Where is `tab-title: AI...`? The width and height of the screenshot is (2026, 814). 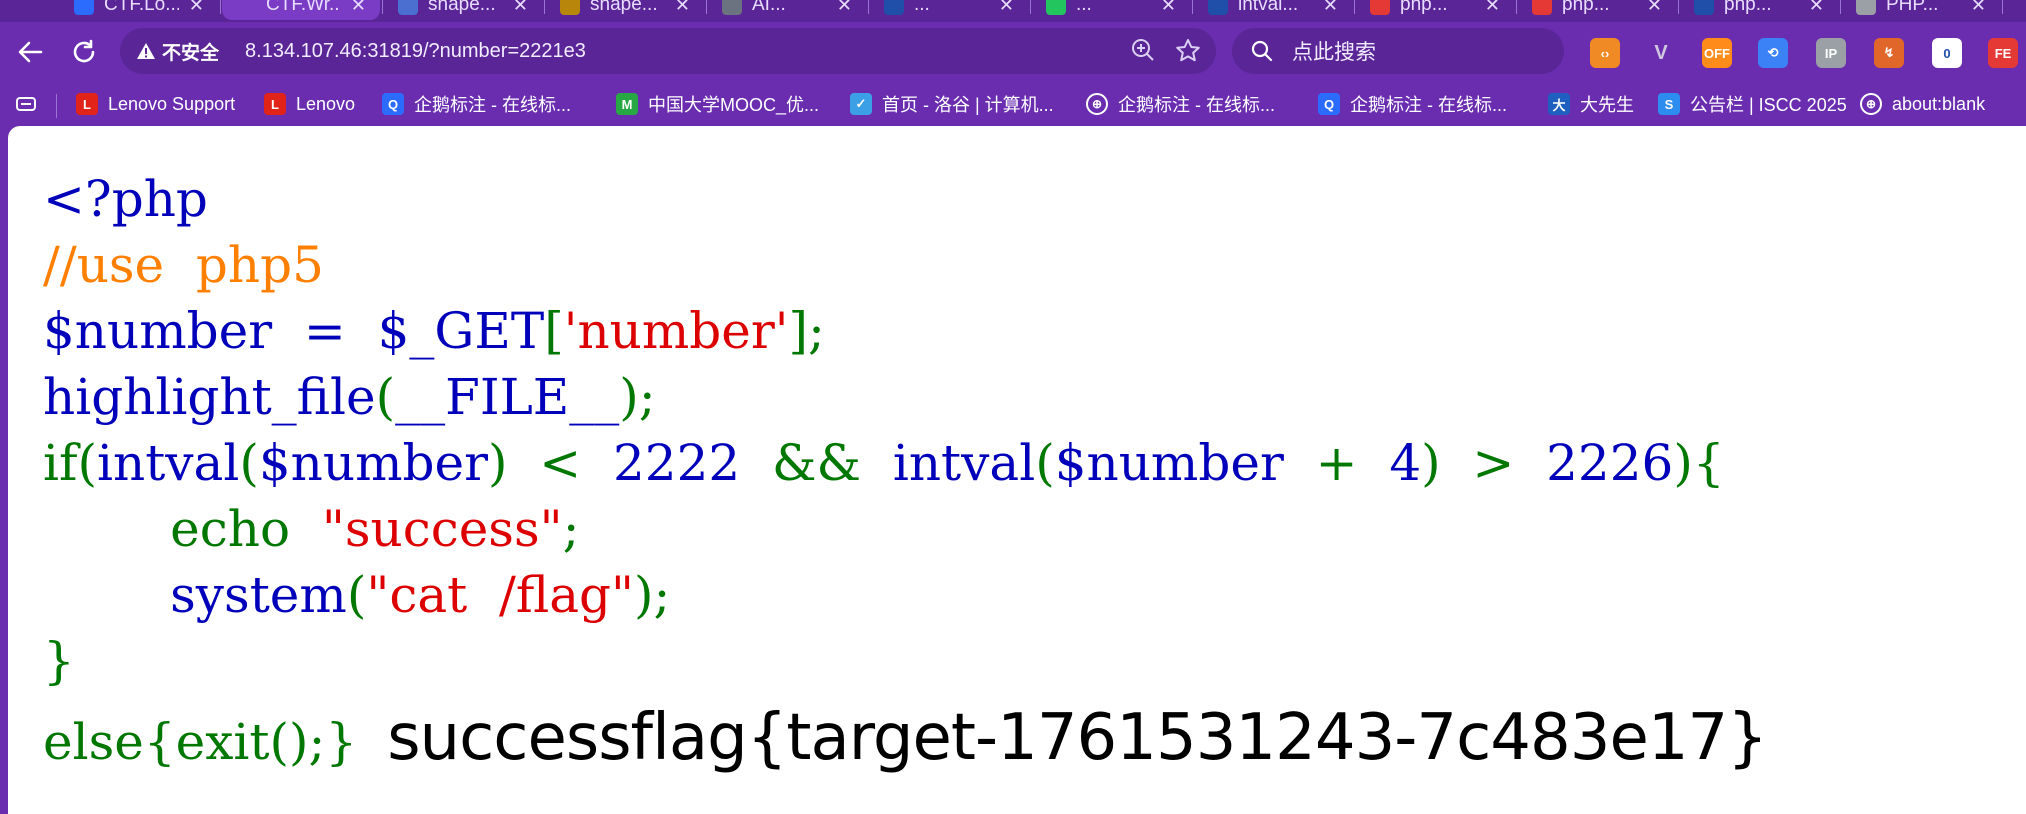
tab-title: AI... is located at coordinates (769, 7).